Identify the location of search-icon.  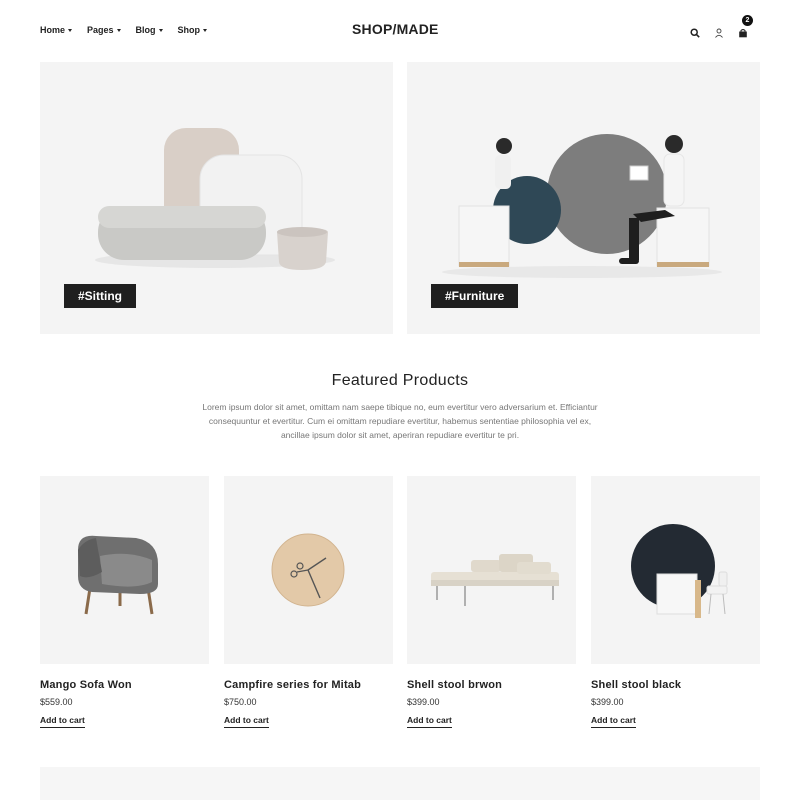
(695, 31).